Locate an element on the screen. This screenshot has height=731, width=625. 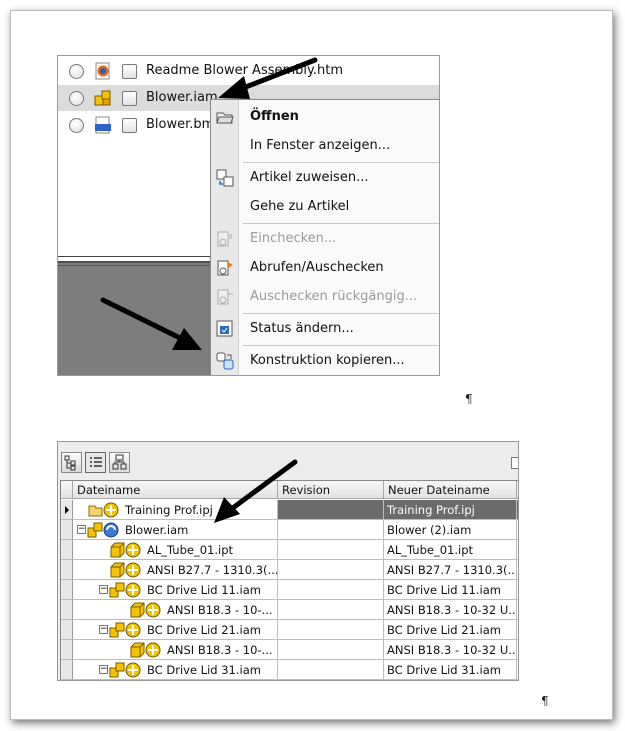
column-header-new-filename: Neuer Dateiname is located at coordinates (450, 490).